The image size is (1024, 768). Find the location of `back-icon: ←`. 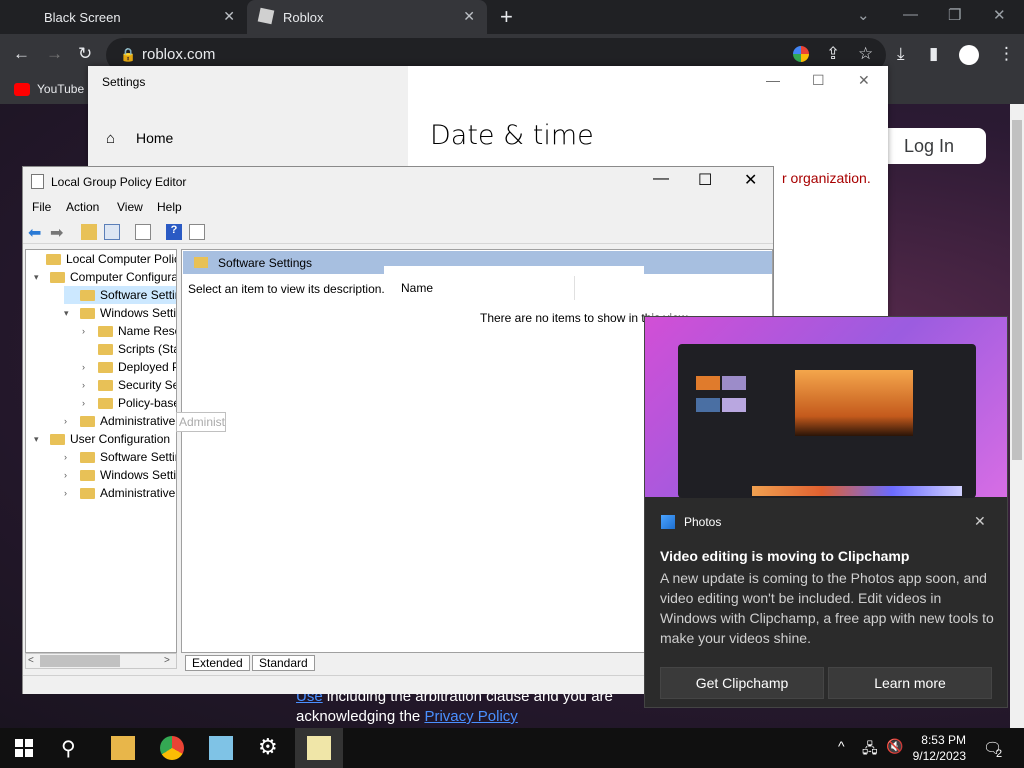

back-icon: ← is located at coordinates (21, 54).